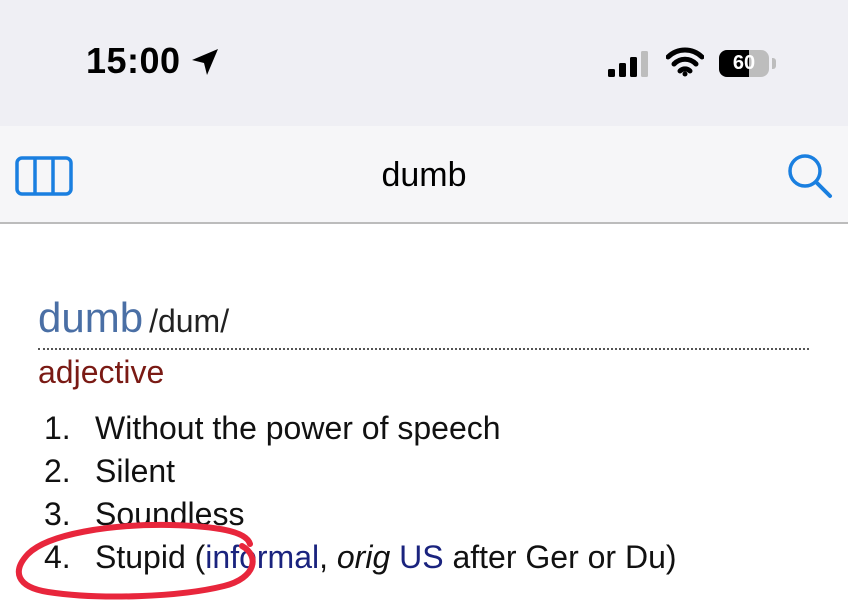  What do you see at coordinates (809, 175) in the screenshot?
I see `search-icon` at bounding box center [809, 175].